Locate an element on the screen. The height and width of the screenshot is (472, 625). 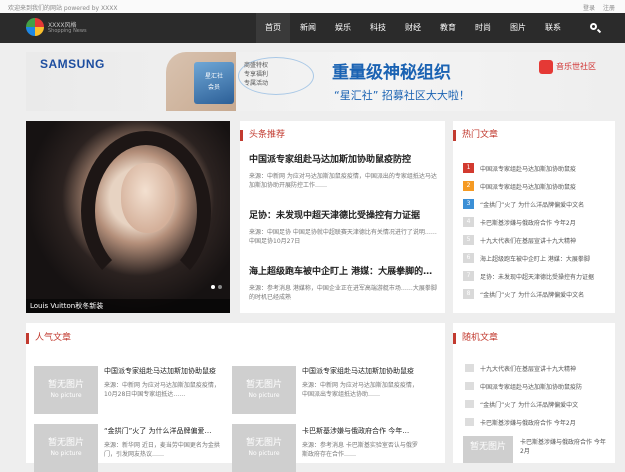
headline-title: 中国派专家组赴马达加斯加协助鼠疫防控 is located at coordinates (343, 158).